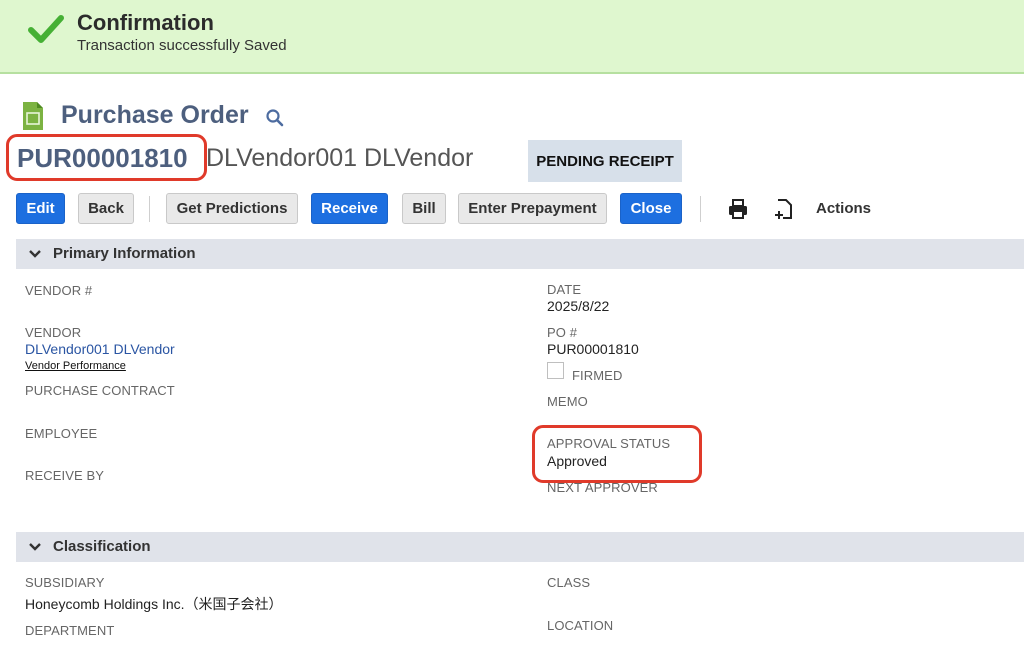 This screenshot has width=1024, height=654. I want to click on status-badge: PENDING RECEIPT, so click(605, 161).